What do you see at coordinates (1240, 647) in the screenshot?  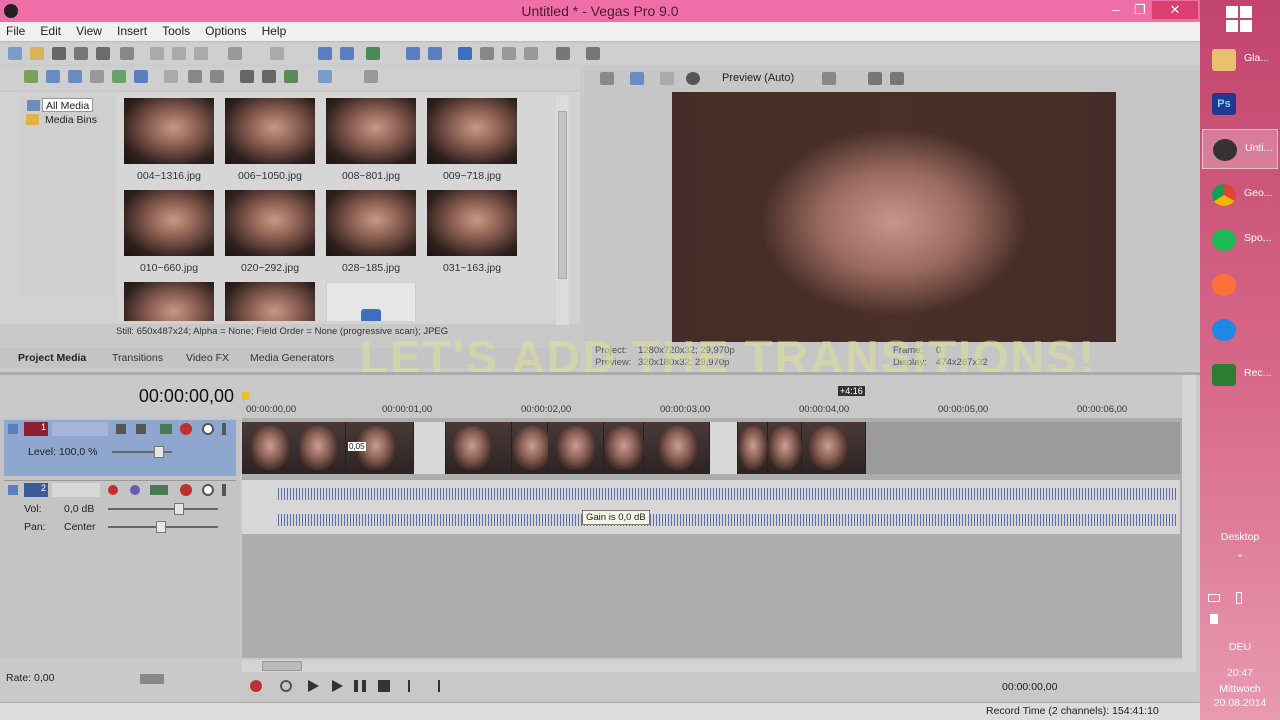 I see `input-language: DEU` at bounding box center [1240, 647].